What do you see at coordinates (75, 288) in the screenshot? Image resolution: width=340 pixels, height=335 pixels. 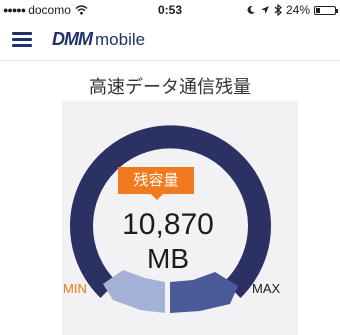 I see `gauge-min-label: MIN` at bounding box center [75, 288].